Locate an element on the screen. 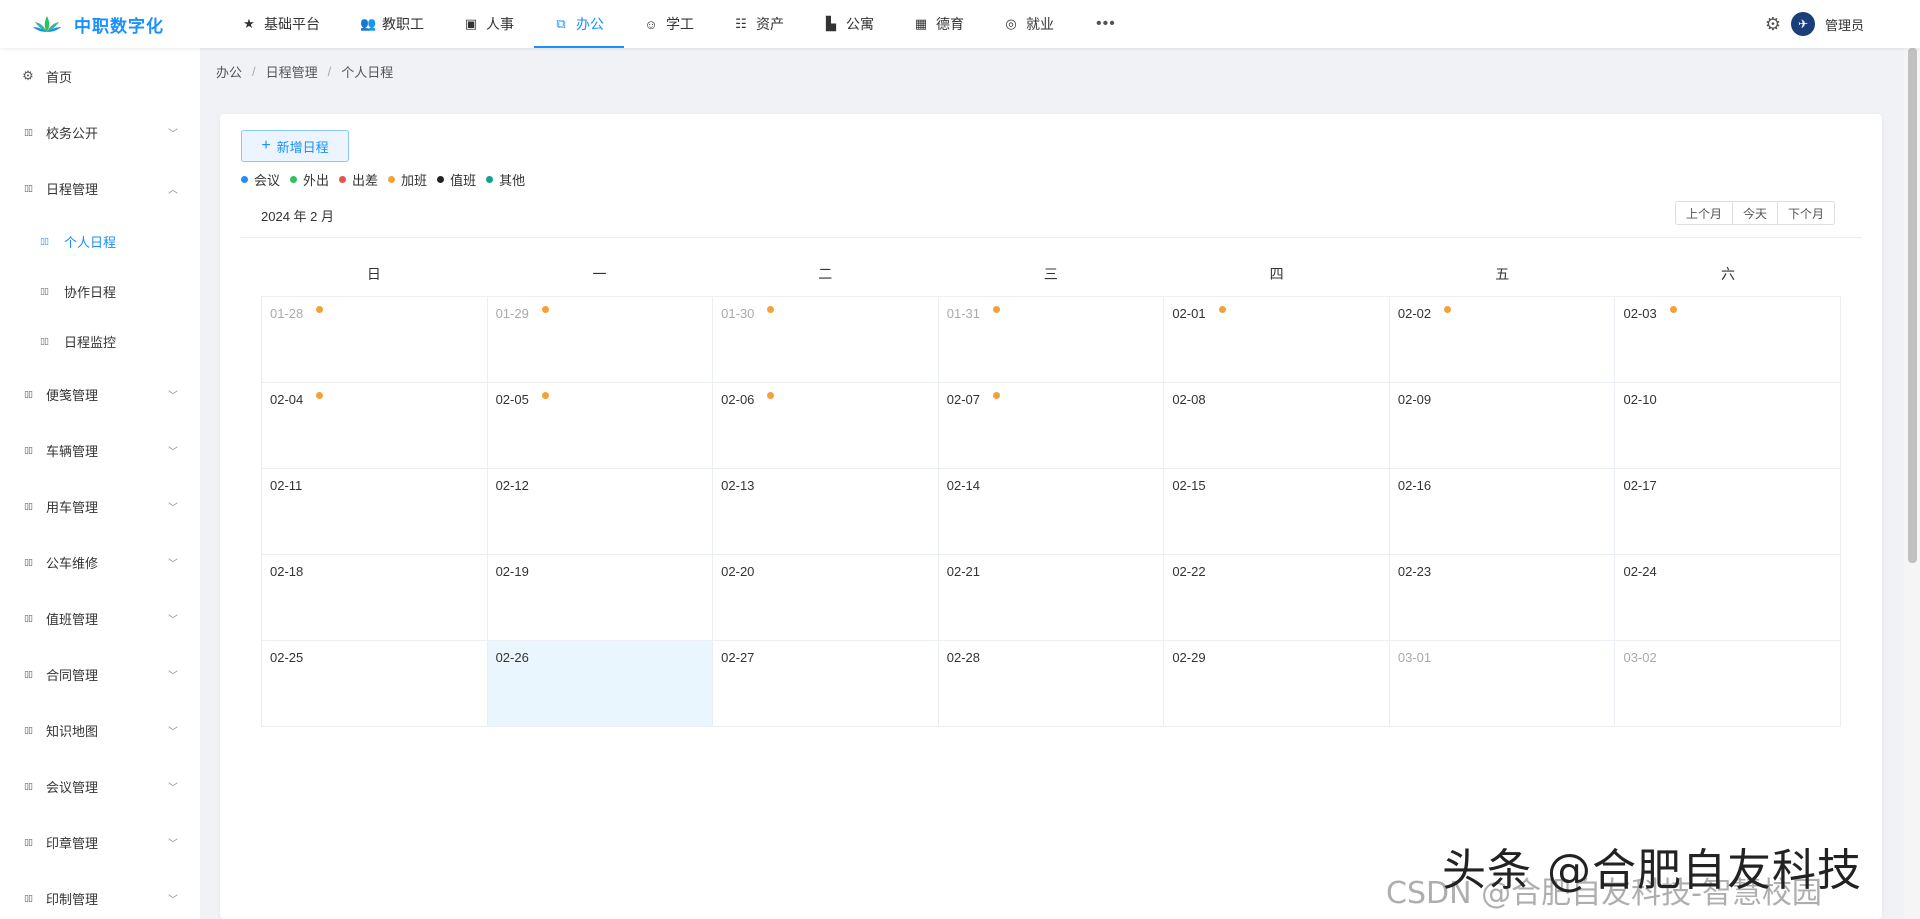 The image size is (1920, 919). user-name: 管理员 is located at coordinates (1844, 24).